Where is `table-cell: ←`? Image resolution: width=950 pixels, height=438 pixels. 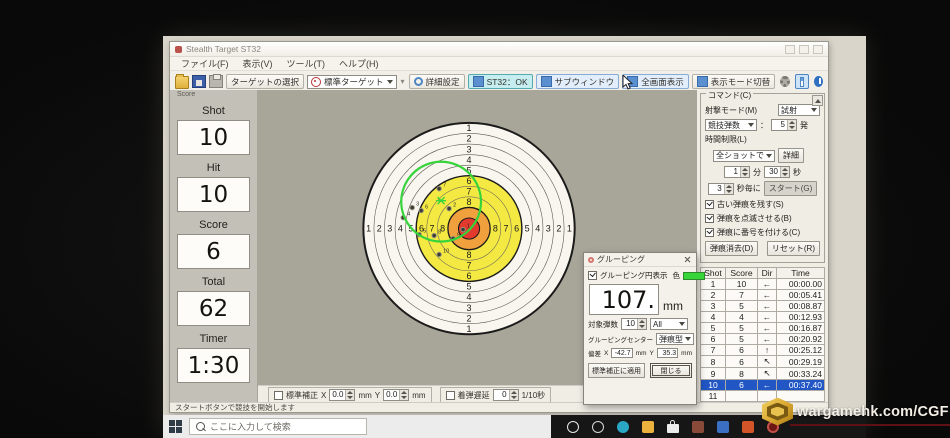
table-cell: ← is located at coordinates (767, 339).